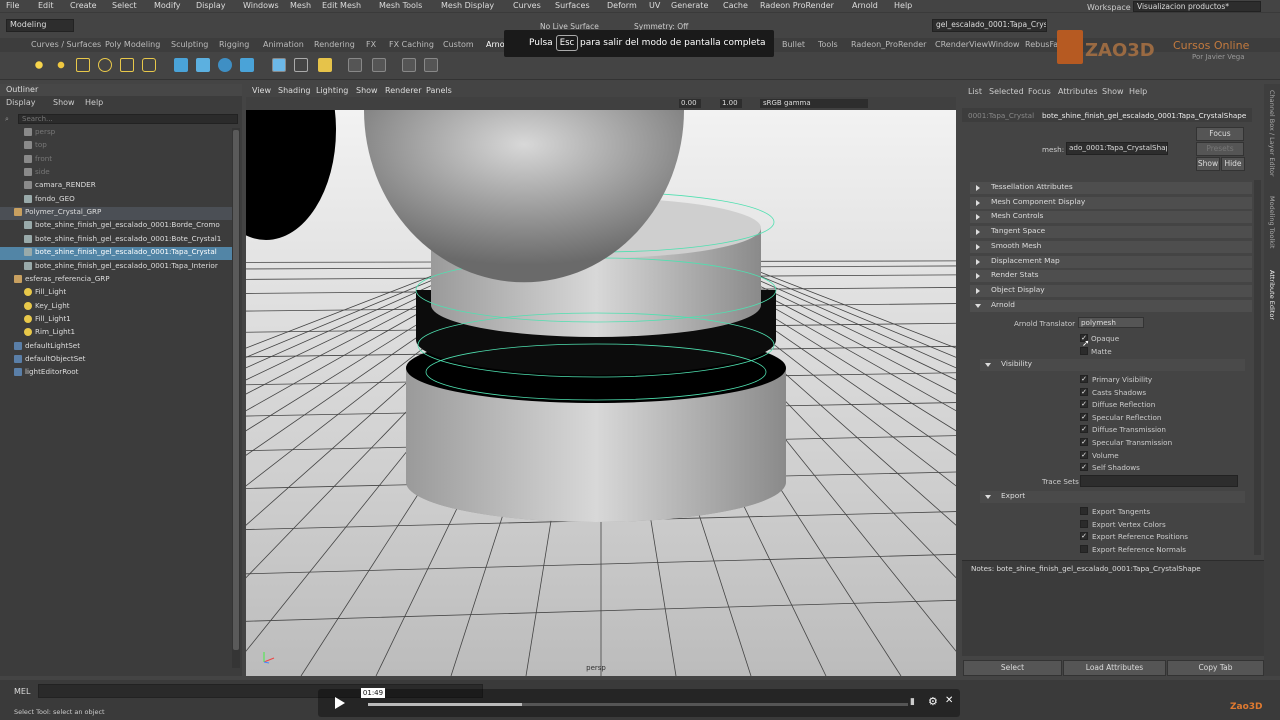 Image resolution: width=1280 pixels, height=720 pixels. What do you see at coordinates (1272, 133) in the screenshot?
I see `side-tab-channel-box: Channel Box / Layer Editor` at bounding box center [1272, 133].